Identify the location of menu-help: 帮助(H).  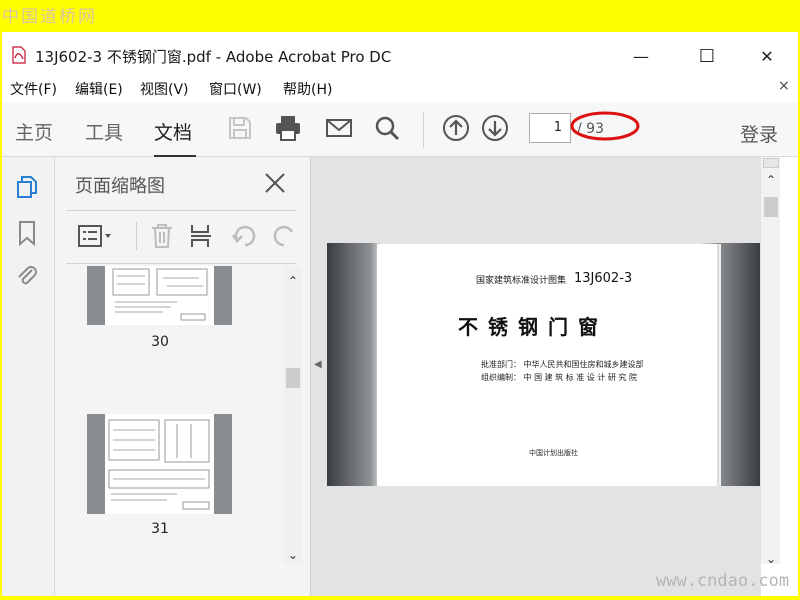
(307, 89).